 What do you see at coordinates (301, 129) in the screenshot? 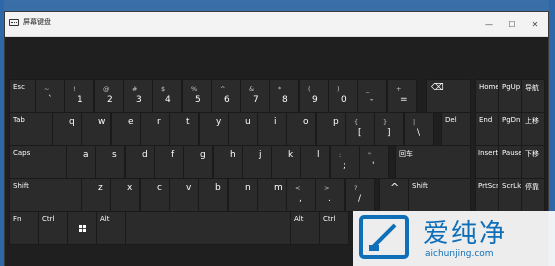
I see `key-o: o` at bounding box center [301, 129].